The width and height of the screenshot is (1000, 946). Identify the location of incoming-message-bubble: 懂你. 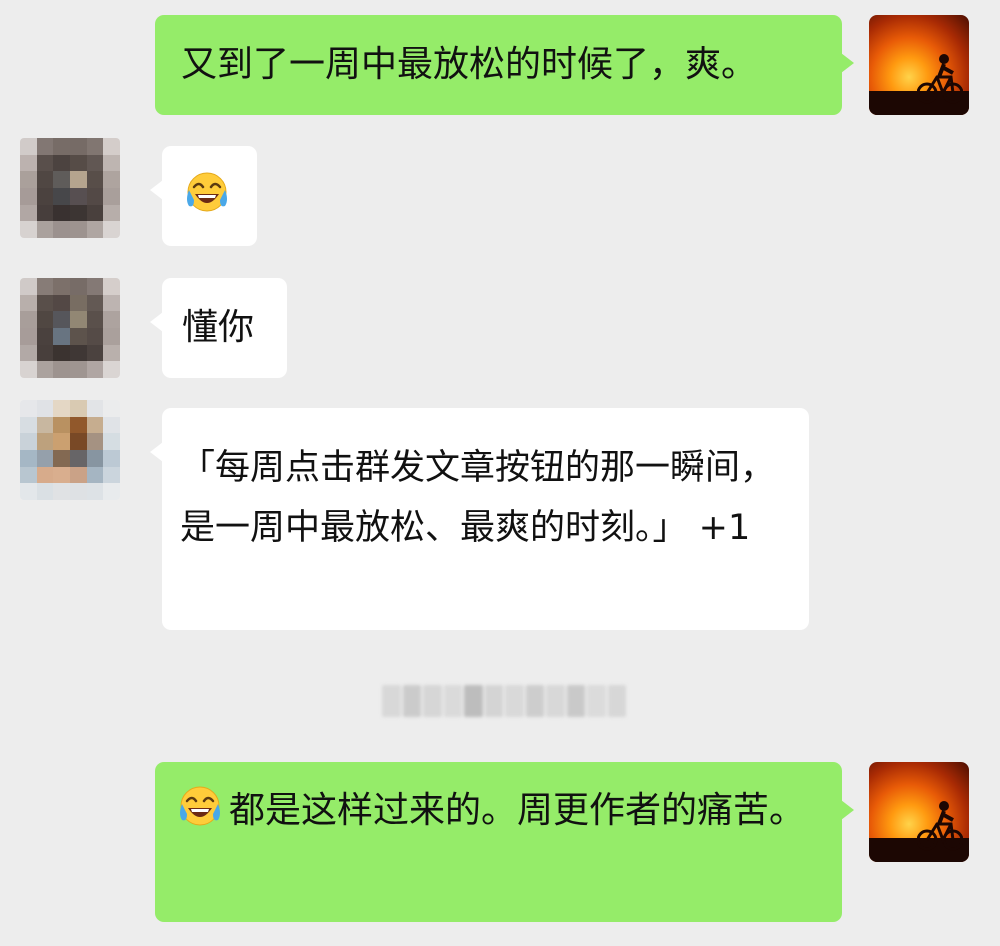
(218, 328).